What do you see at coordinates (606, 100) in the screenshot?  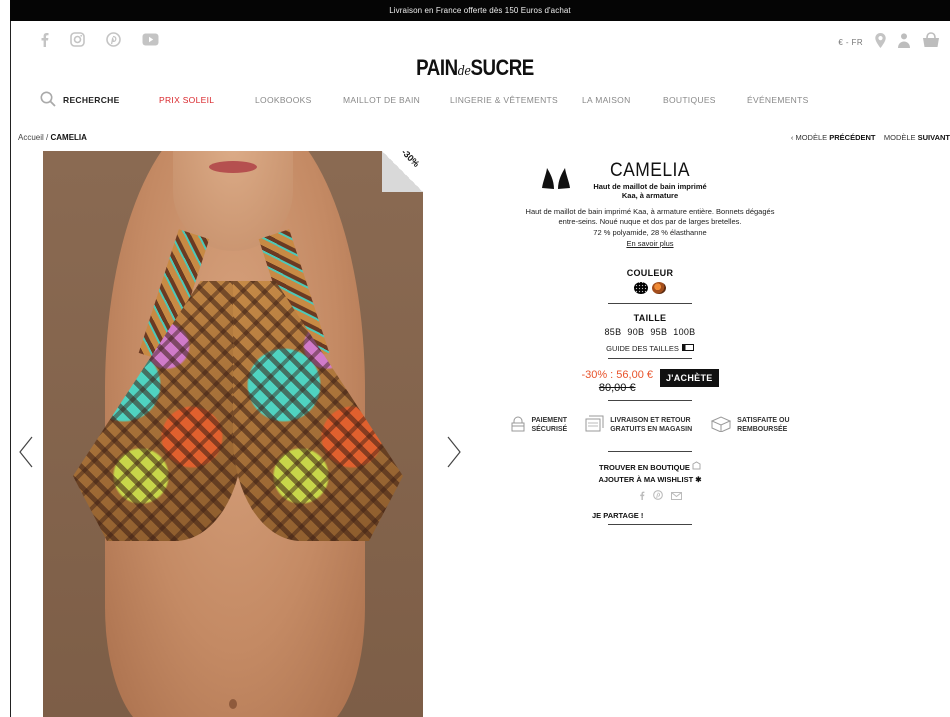 I see `nav-item-la-maison: LA MAISON` at bounding box center [606, 100].